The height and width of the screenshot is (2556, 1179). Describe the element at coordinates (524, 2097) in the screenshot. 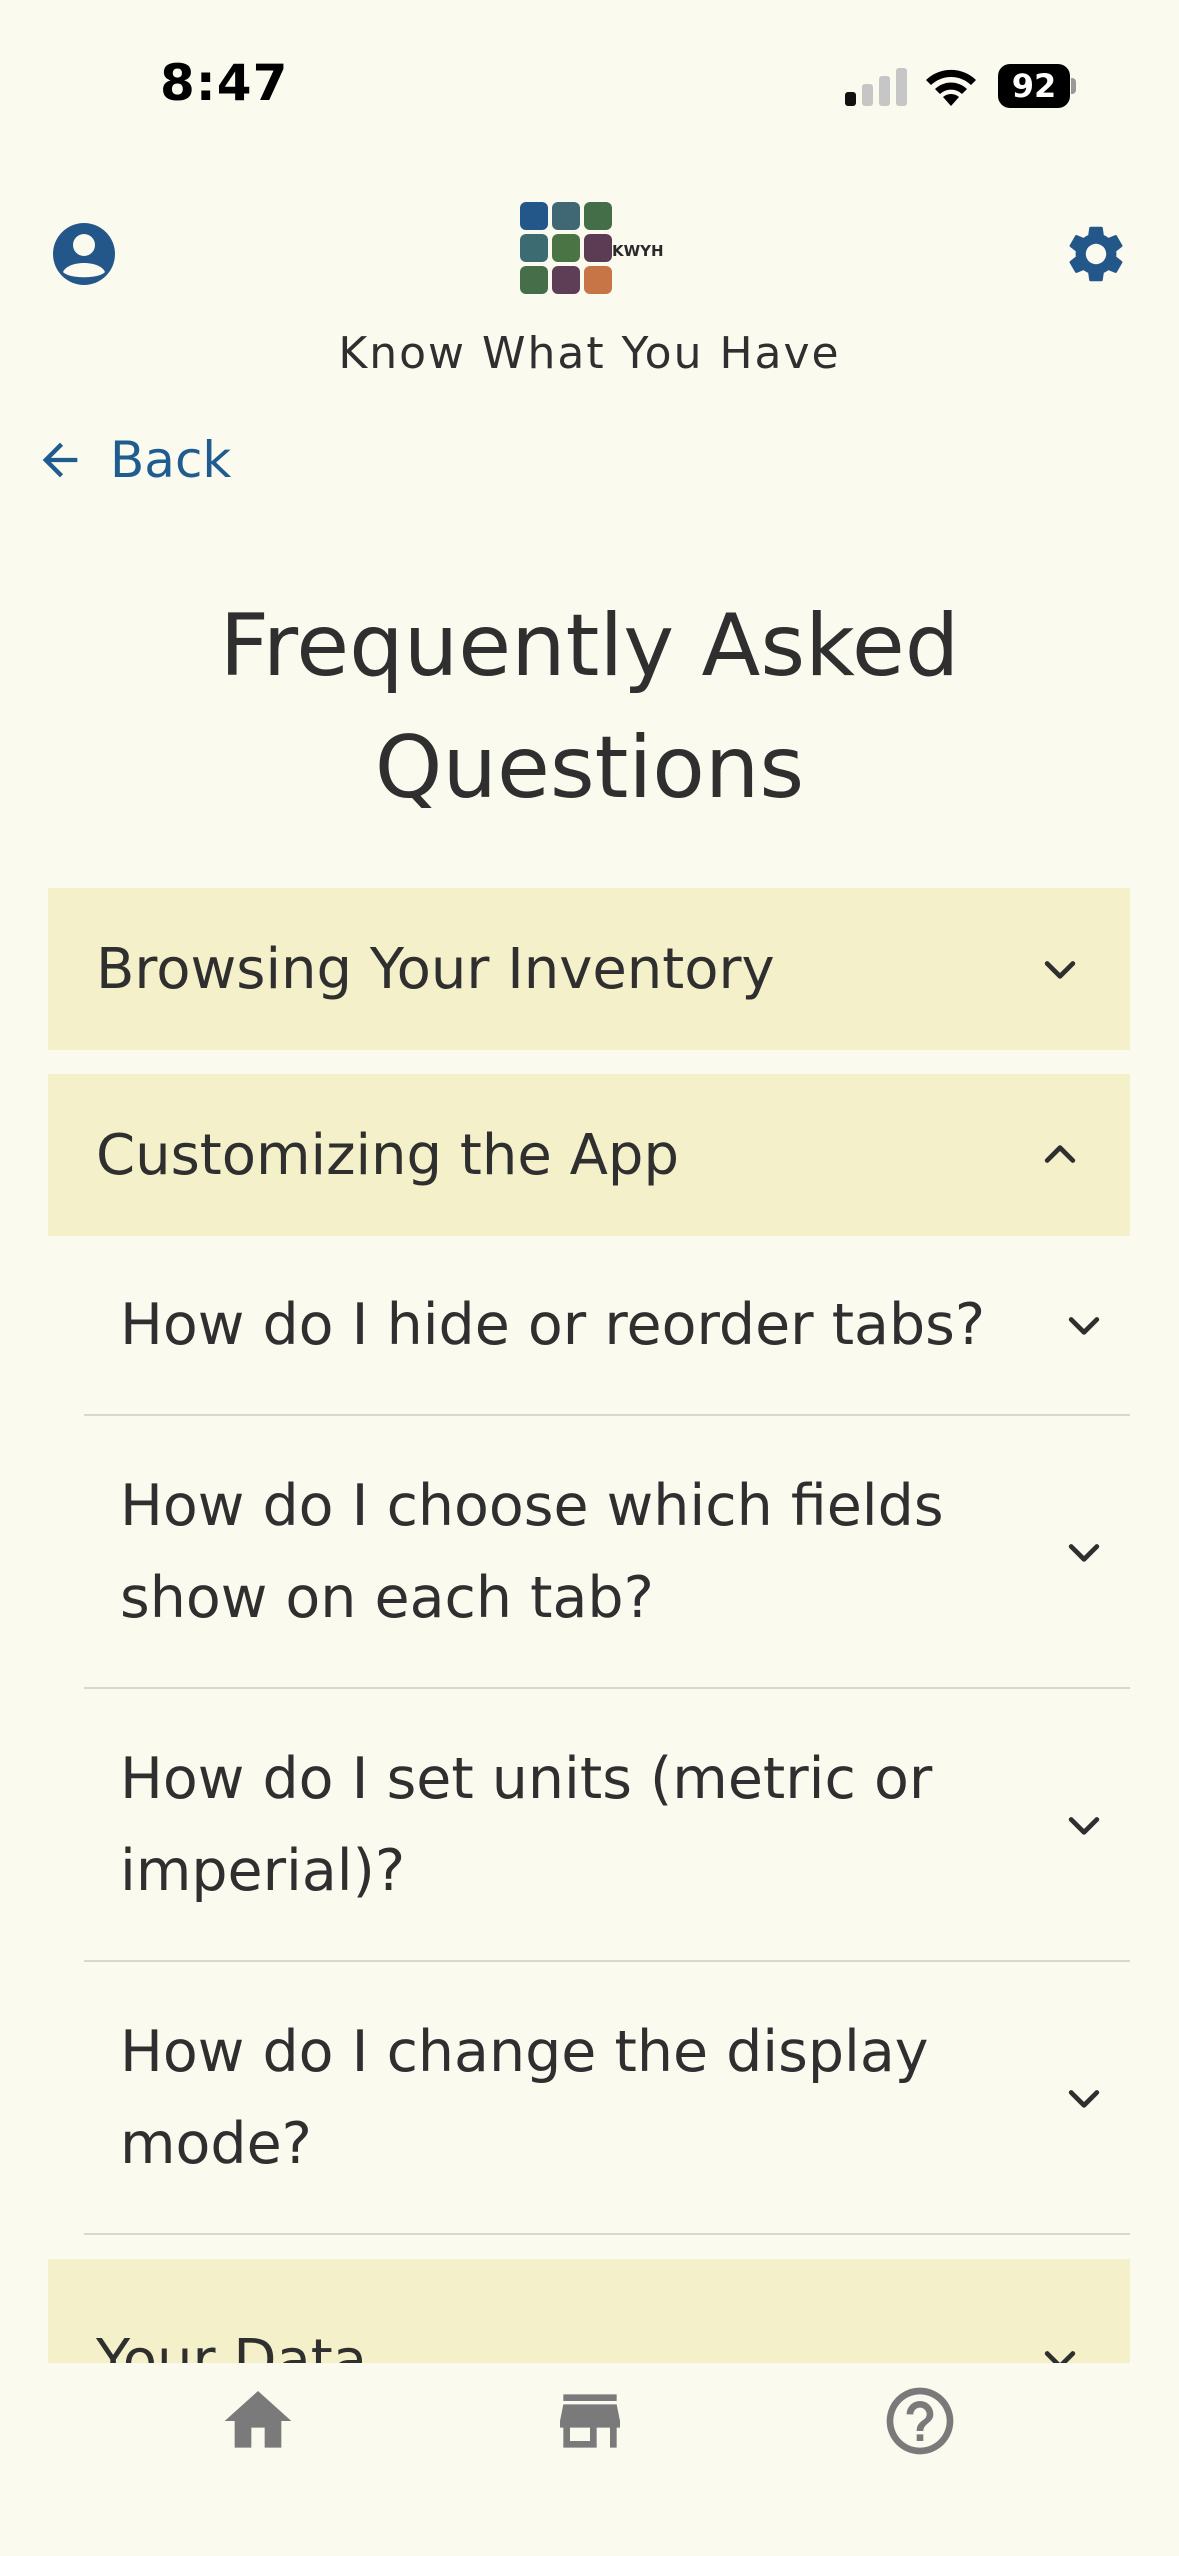

I see `question-text: How do I change the display mode?` at that location.